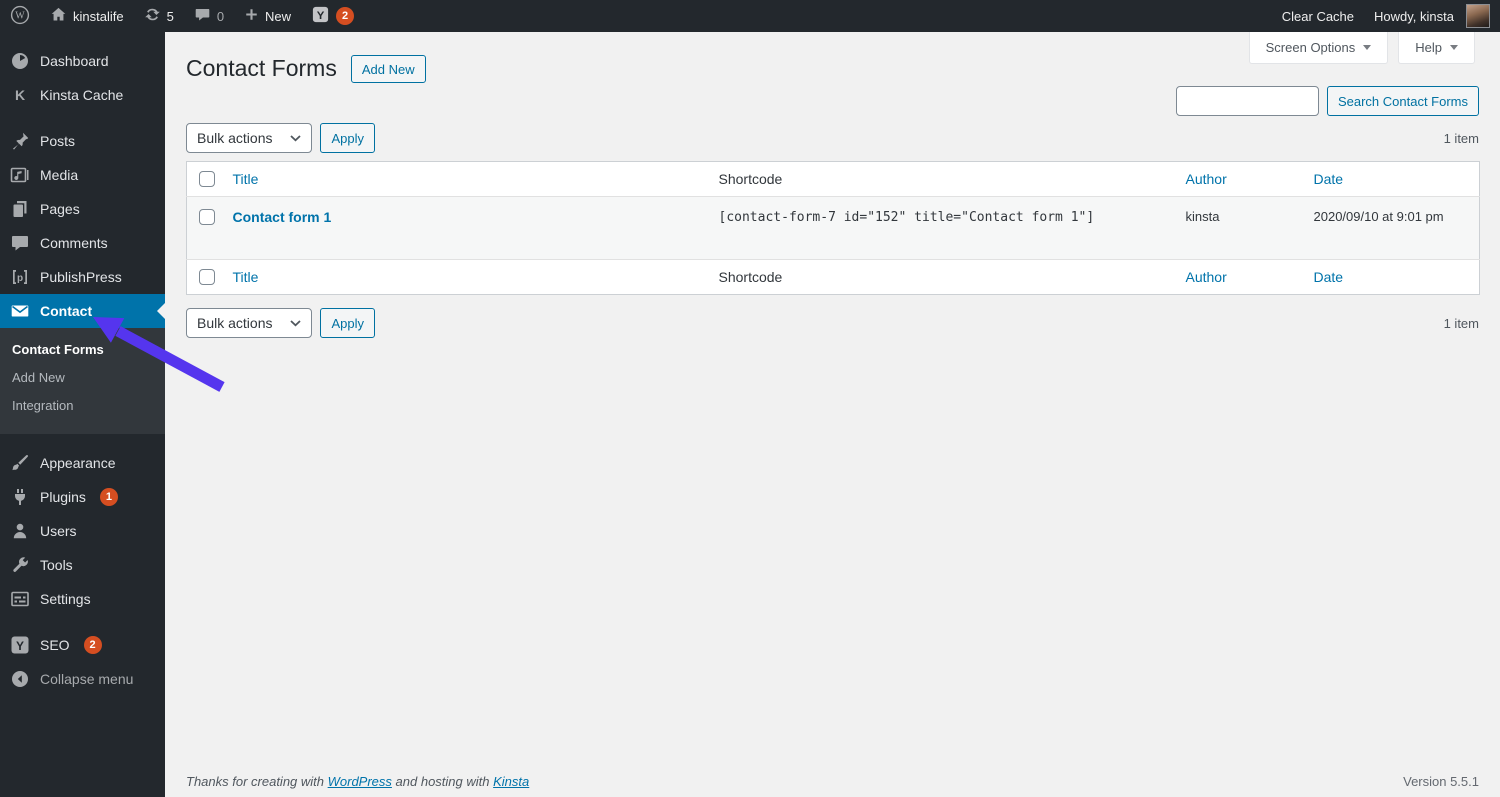 The height and width of the screenshot is (797, 1500). What do you see at coordinates (20, 599) in the screenshot?
I see `settings-icon` at bounding box center [20, 599].